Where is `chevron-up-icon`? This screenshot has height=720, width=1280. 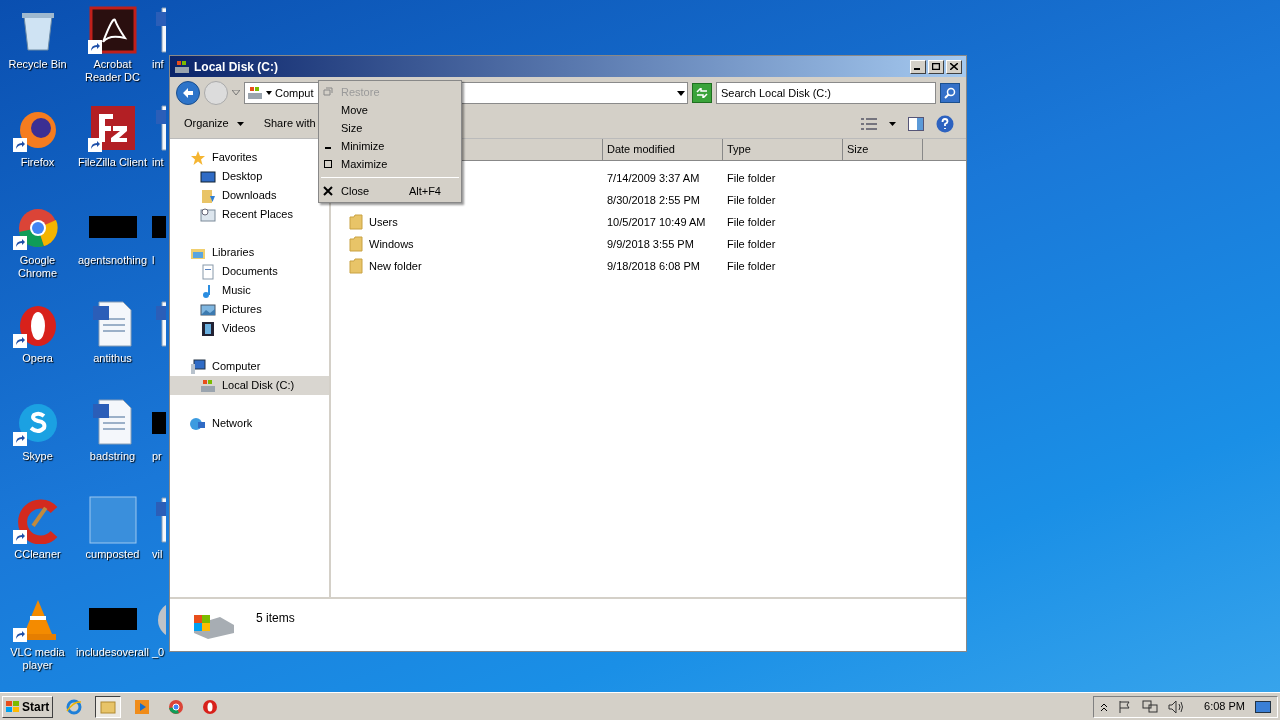 chevron-up-icon is located at coordinates (1104, 706).